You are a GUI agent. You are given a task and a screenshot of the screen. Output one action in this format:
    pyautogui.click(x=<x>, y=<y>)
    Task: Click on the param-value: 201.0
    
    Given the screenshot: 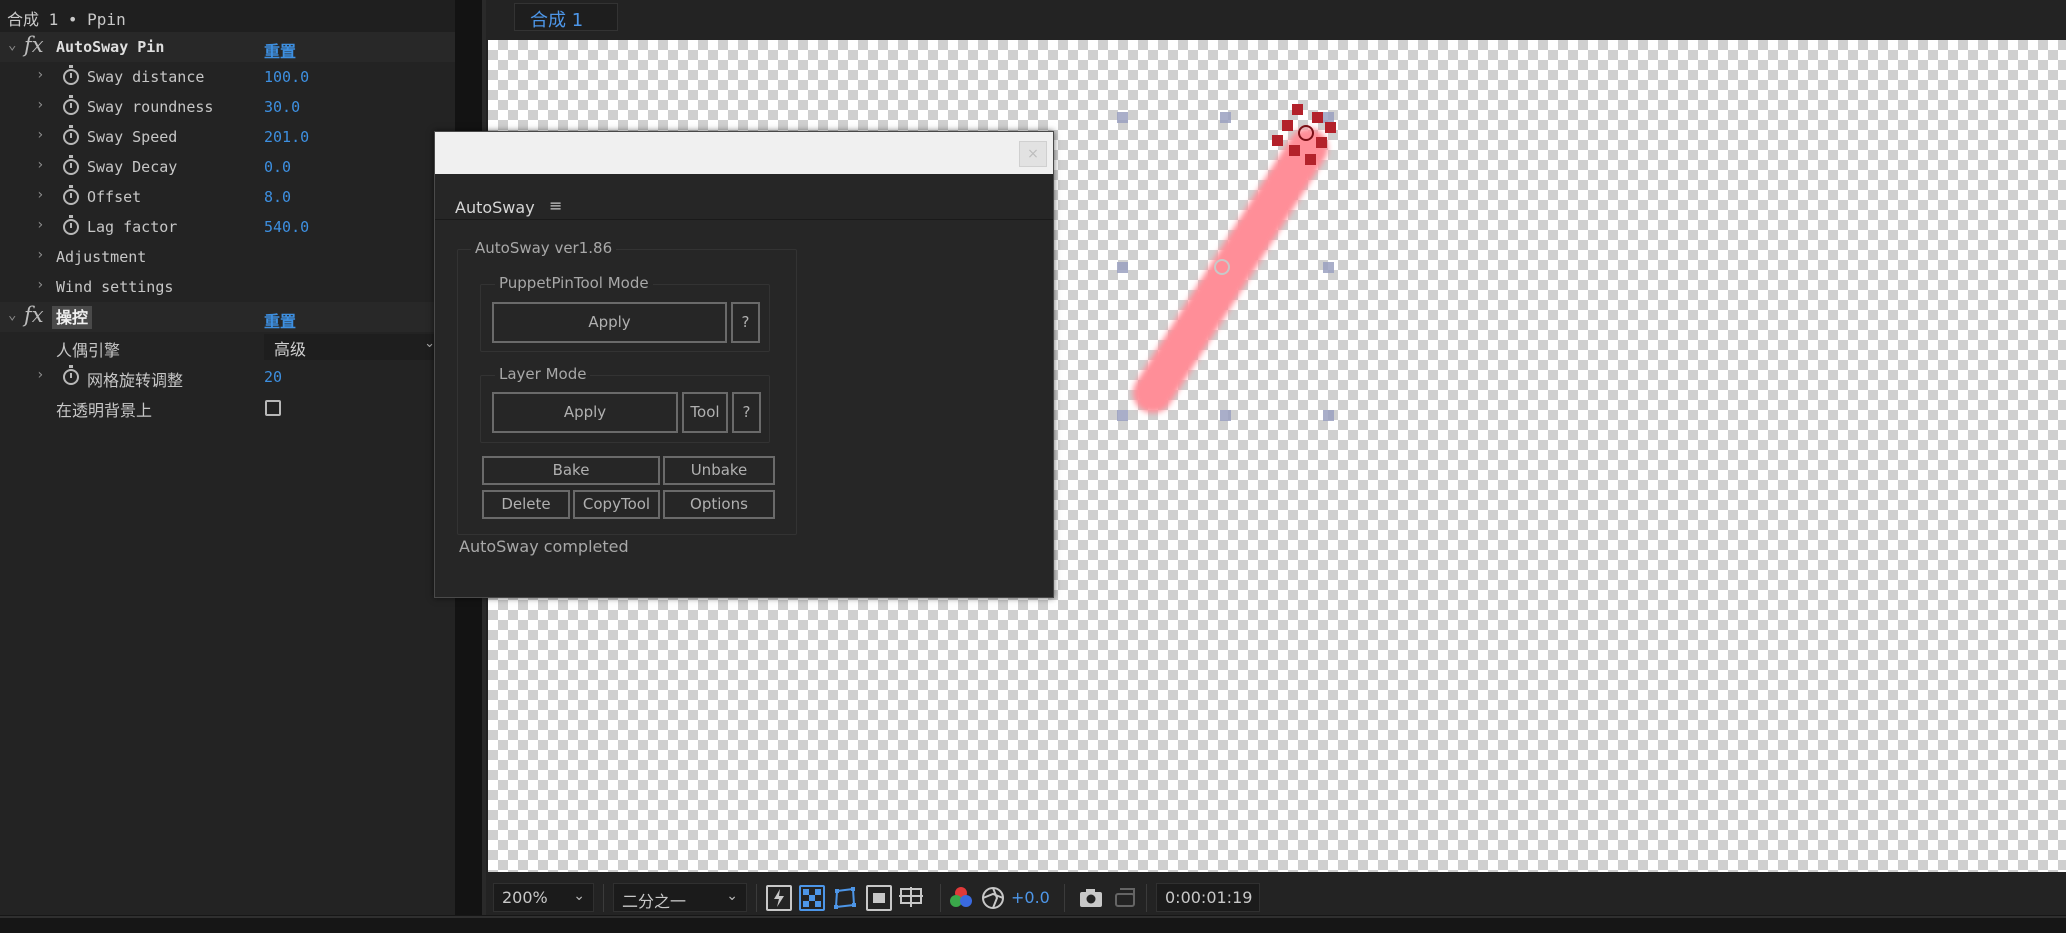 What is the action you would take?
    pyautogui.click(x=286, y=137)
    